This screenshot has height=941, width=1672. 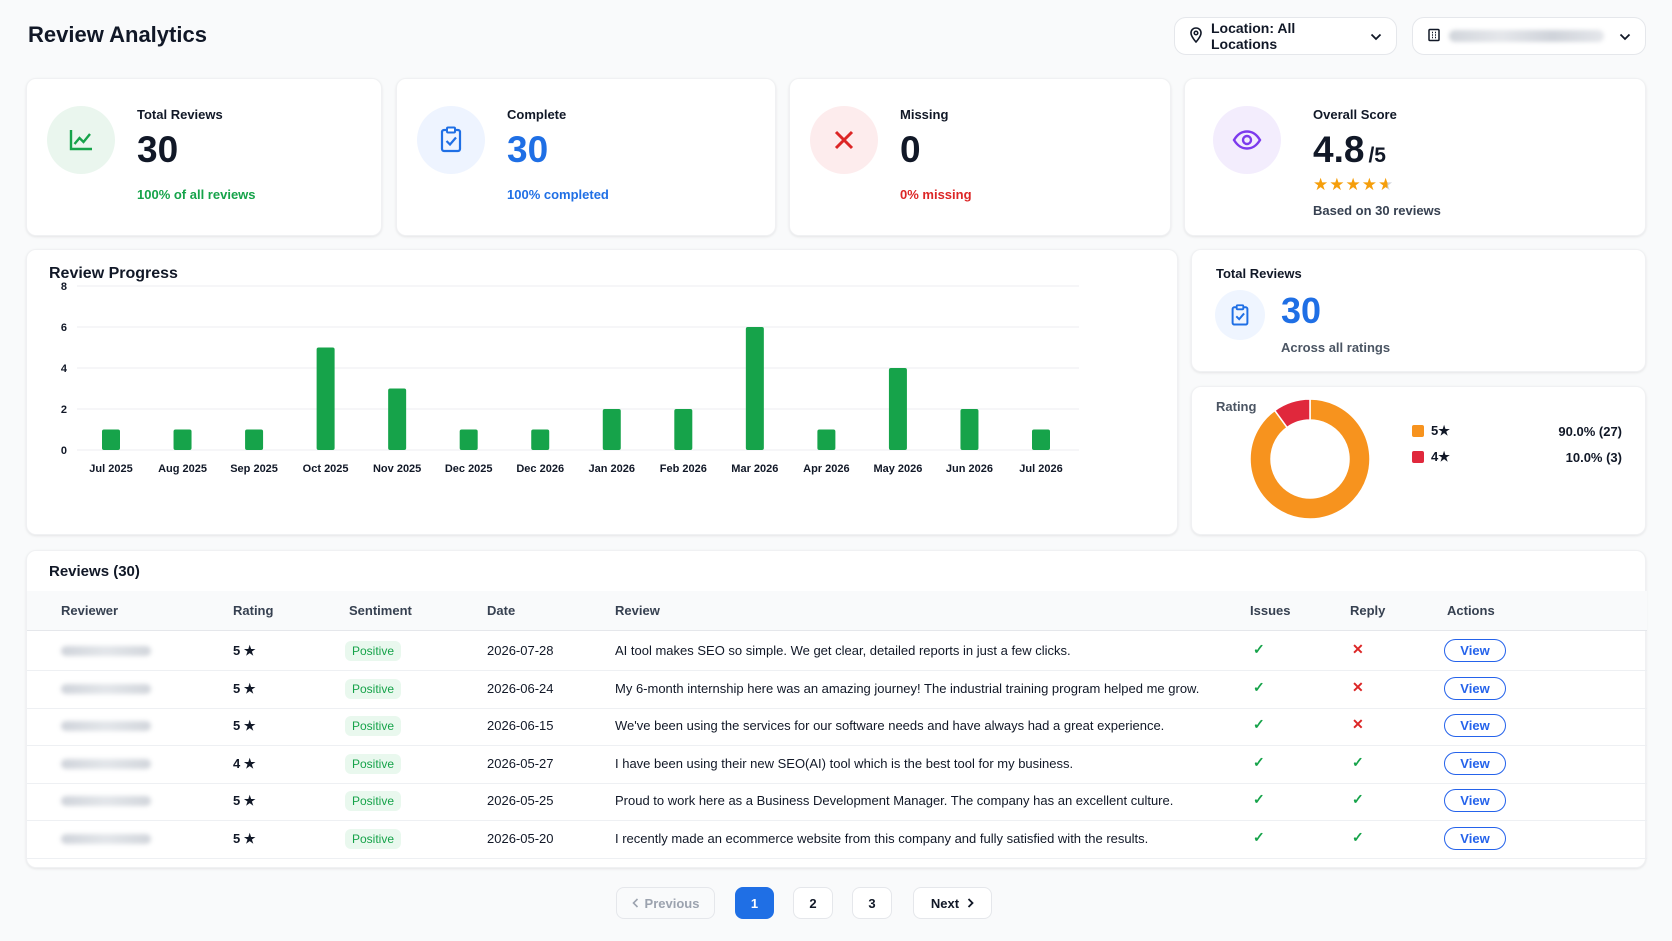 I want to click on col-actions: Actions, so click(x=1471, y=610).